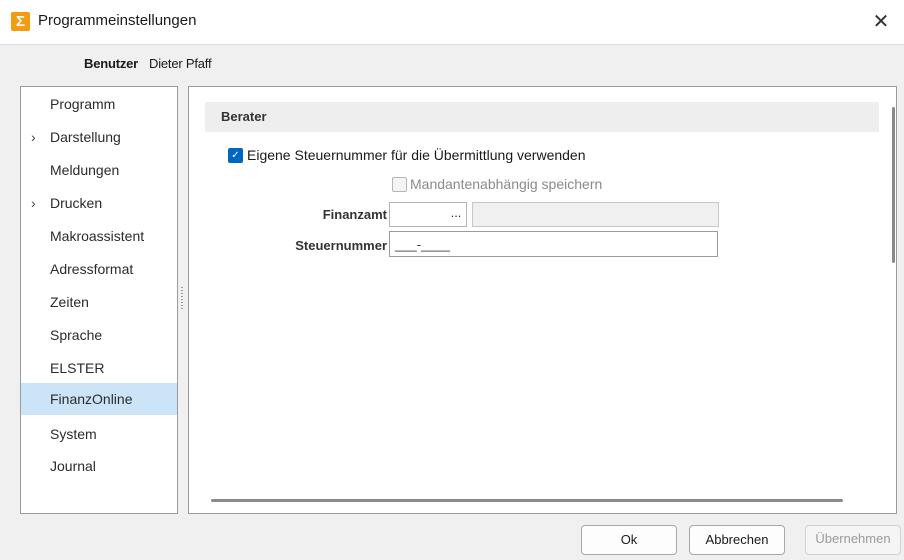 The width and height of the screenshot is (904, 560). What do you see at coordinates (83, 104) in the screenshot?
I see `nav-item-label: Programm` at bounding box center [83, 104].